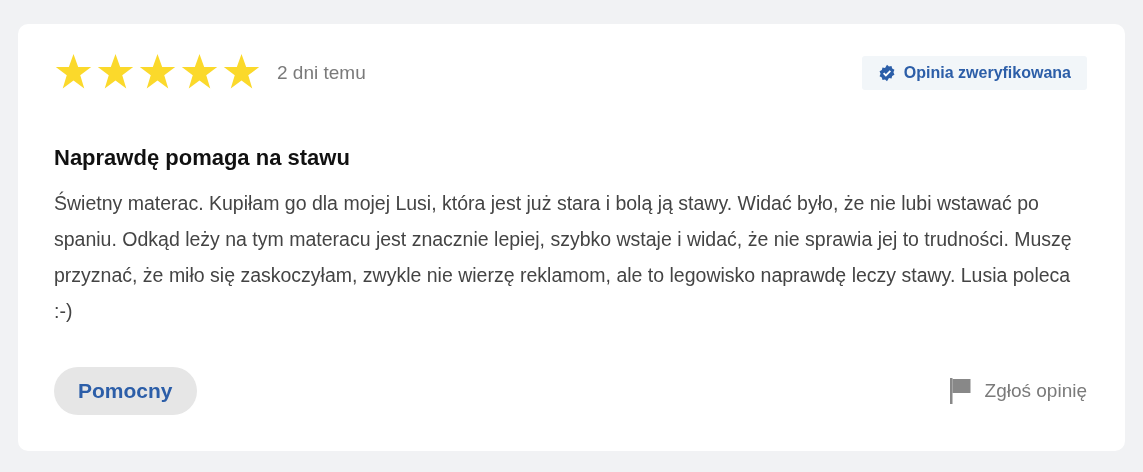  Describe the element at coordinates (974, 72) in the screenshot. I see `verified-badge: Opinia zweryfikowana` at that location.